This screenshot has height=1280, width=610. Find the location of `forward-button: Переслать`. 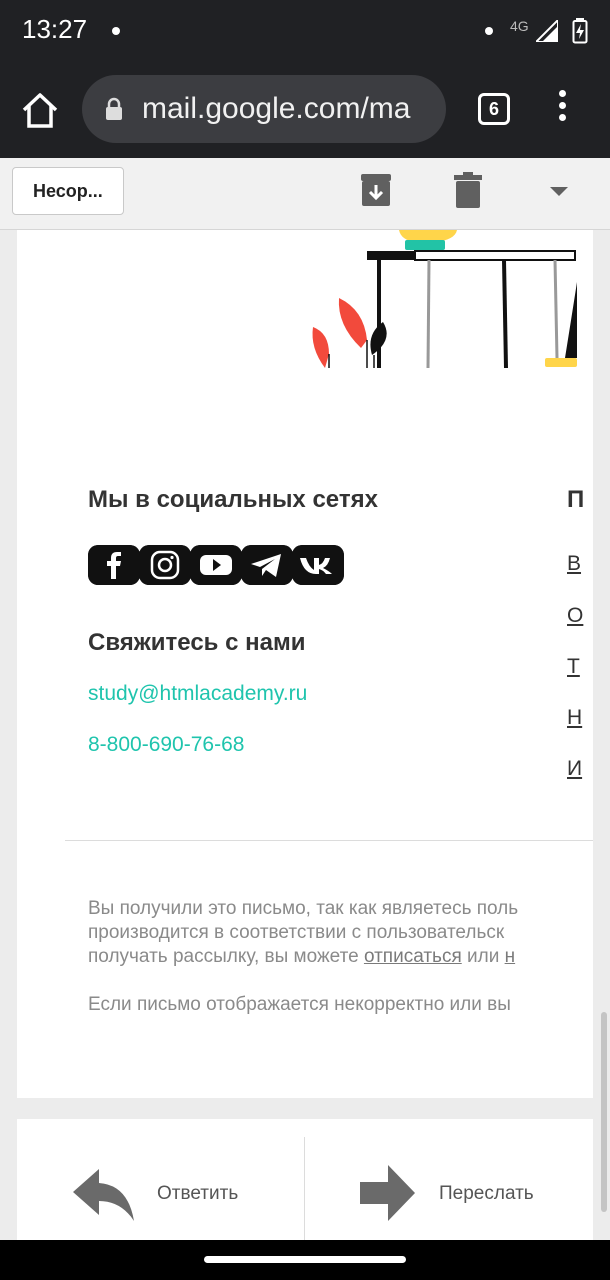

forward-button: Переслать is located at coordinates (449, 1179).